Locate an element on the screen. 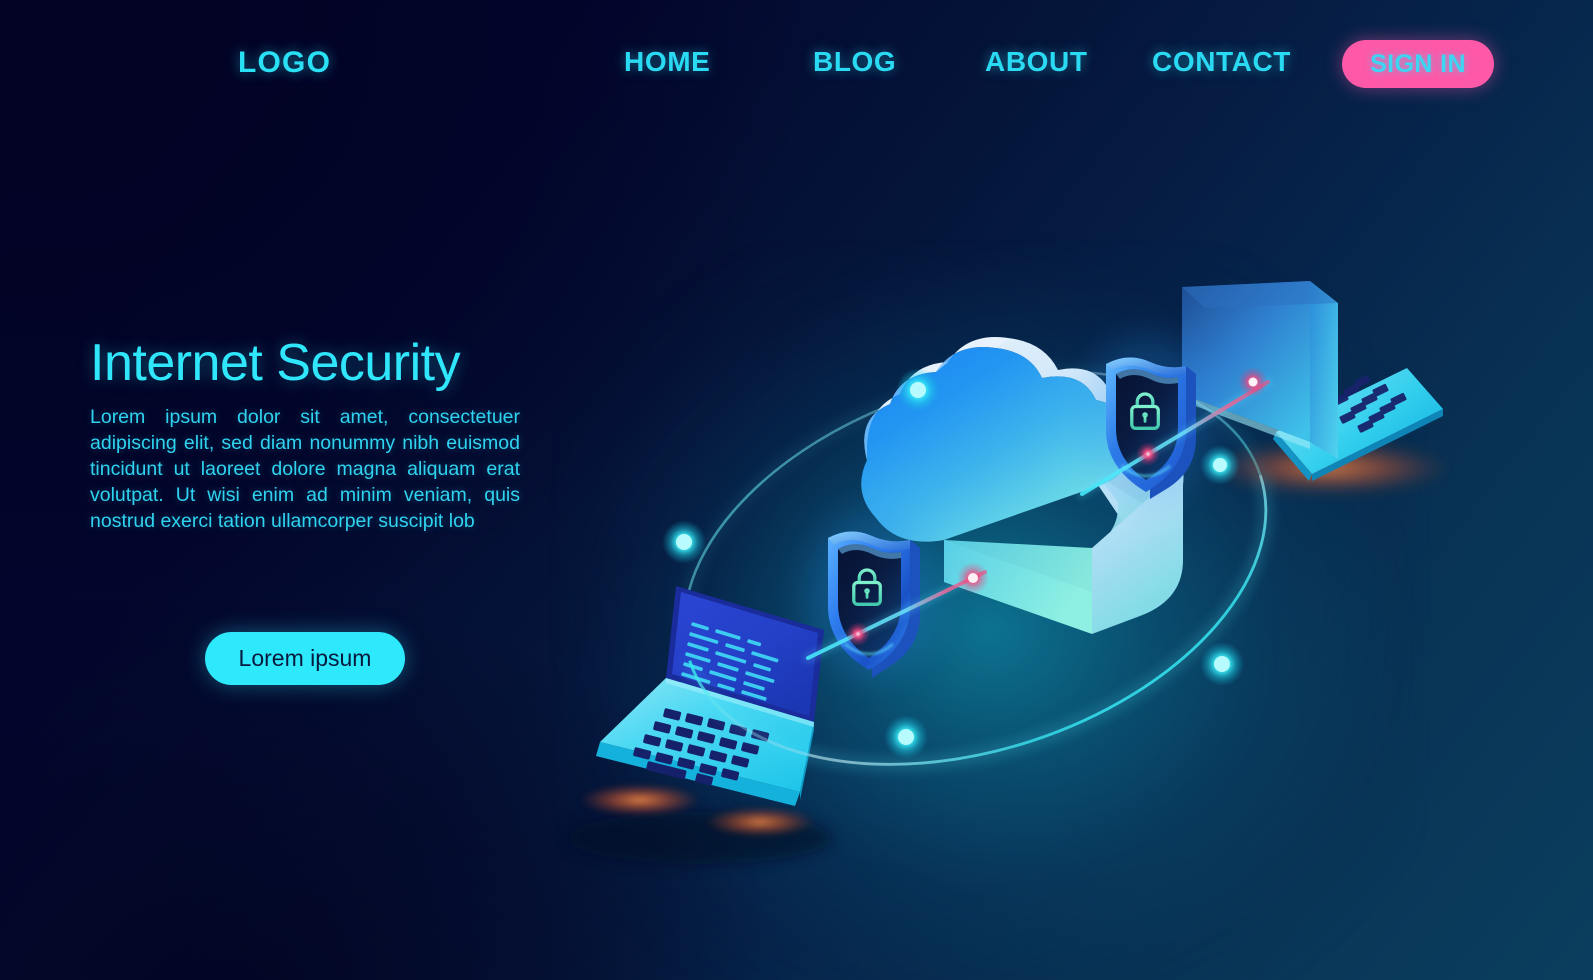 Image resolution: width=1593 pixels, height=980 pixels. nav-item-blog: BLOG is located at coordinates (854, 62).